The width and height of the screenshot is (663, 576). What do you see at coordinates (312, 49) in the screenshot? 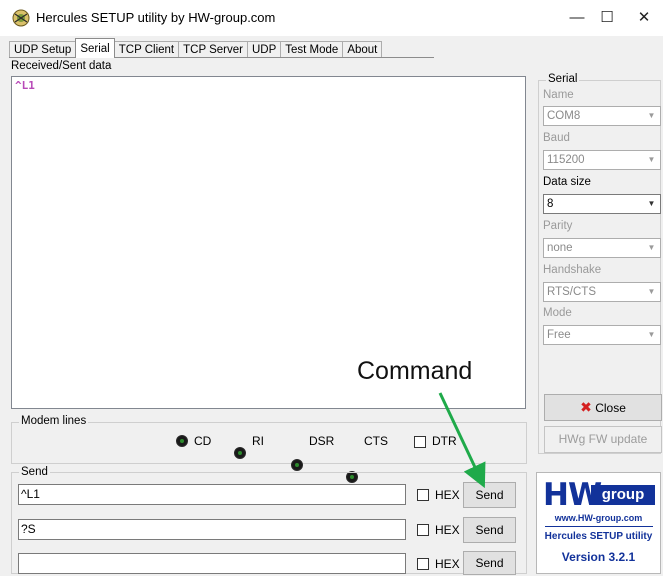
I see `tab-test-mode: Test Mode` at bounding box center [312, 49].